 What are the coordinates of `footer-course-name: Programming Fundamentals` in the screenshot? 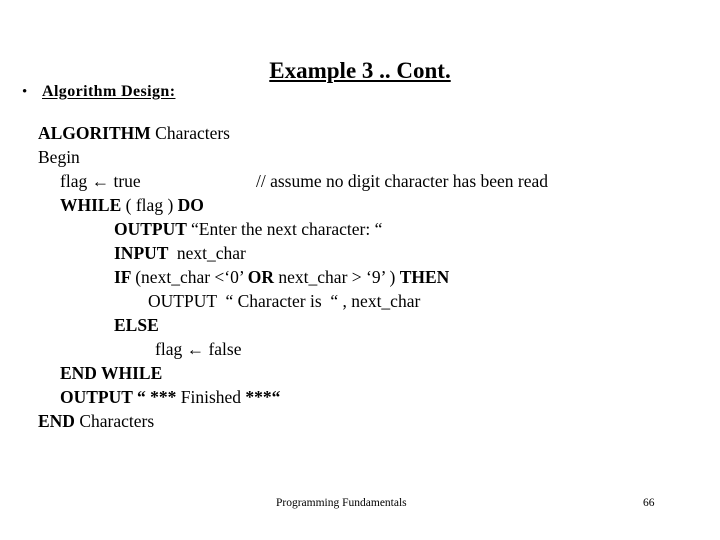 It's located at (341, 503).